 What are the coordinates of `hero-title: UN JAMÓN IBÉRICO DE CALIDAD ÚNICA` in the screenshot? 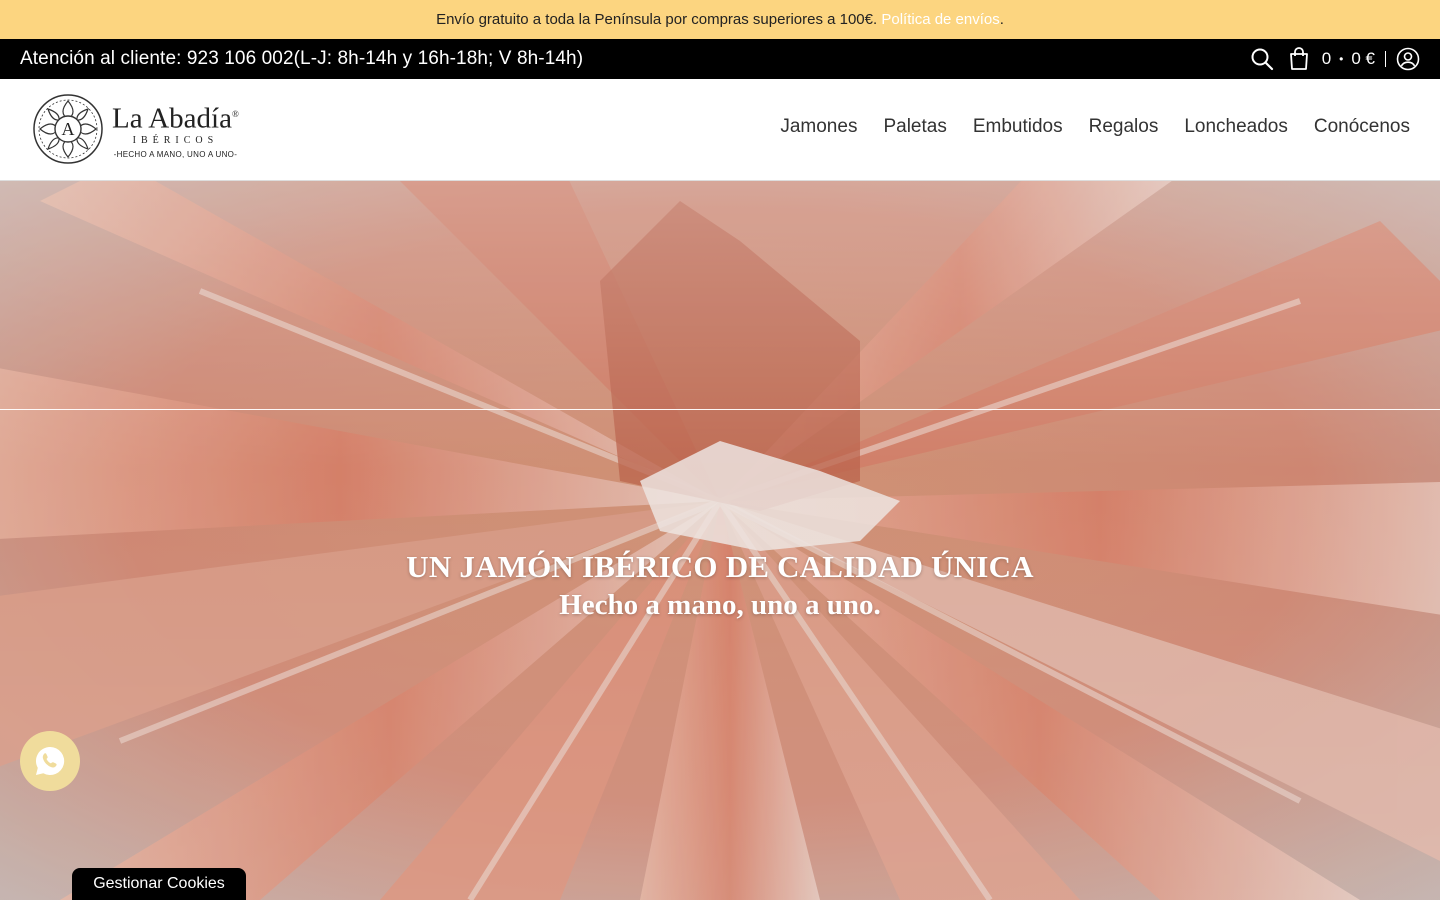 It's located at (720, 566).